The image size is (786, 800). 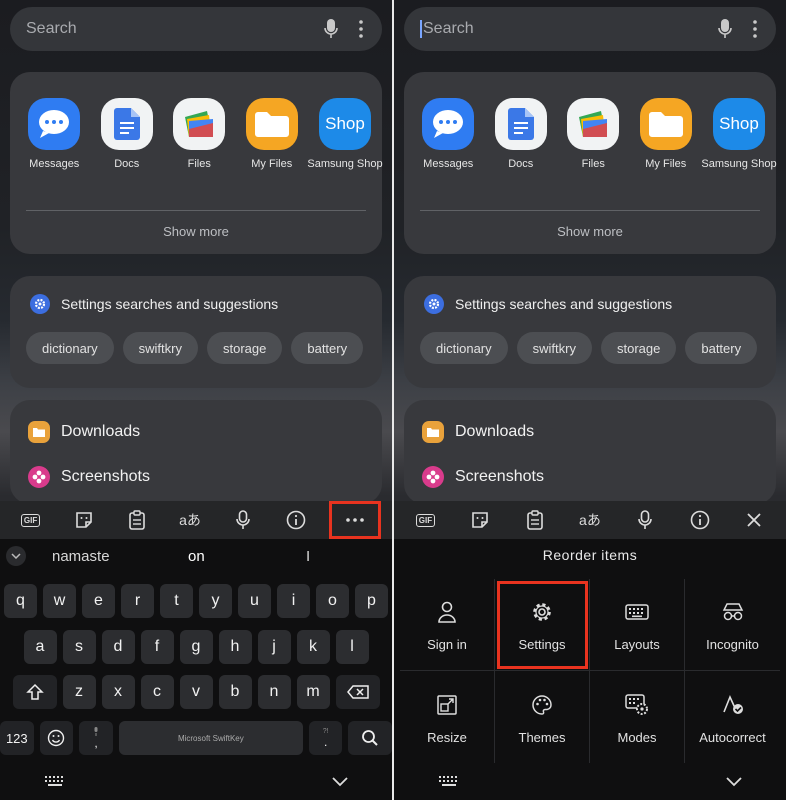 I want to click on key: u, so click(x=254, y=601).